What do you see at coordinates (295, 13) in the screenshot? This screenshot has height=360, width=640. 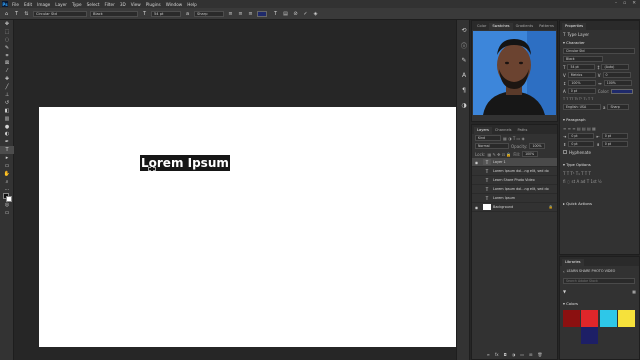 I see `cancel-icon: ⊘` at bounding box center [295, 13].